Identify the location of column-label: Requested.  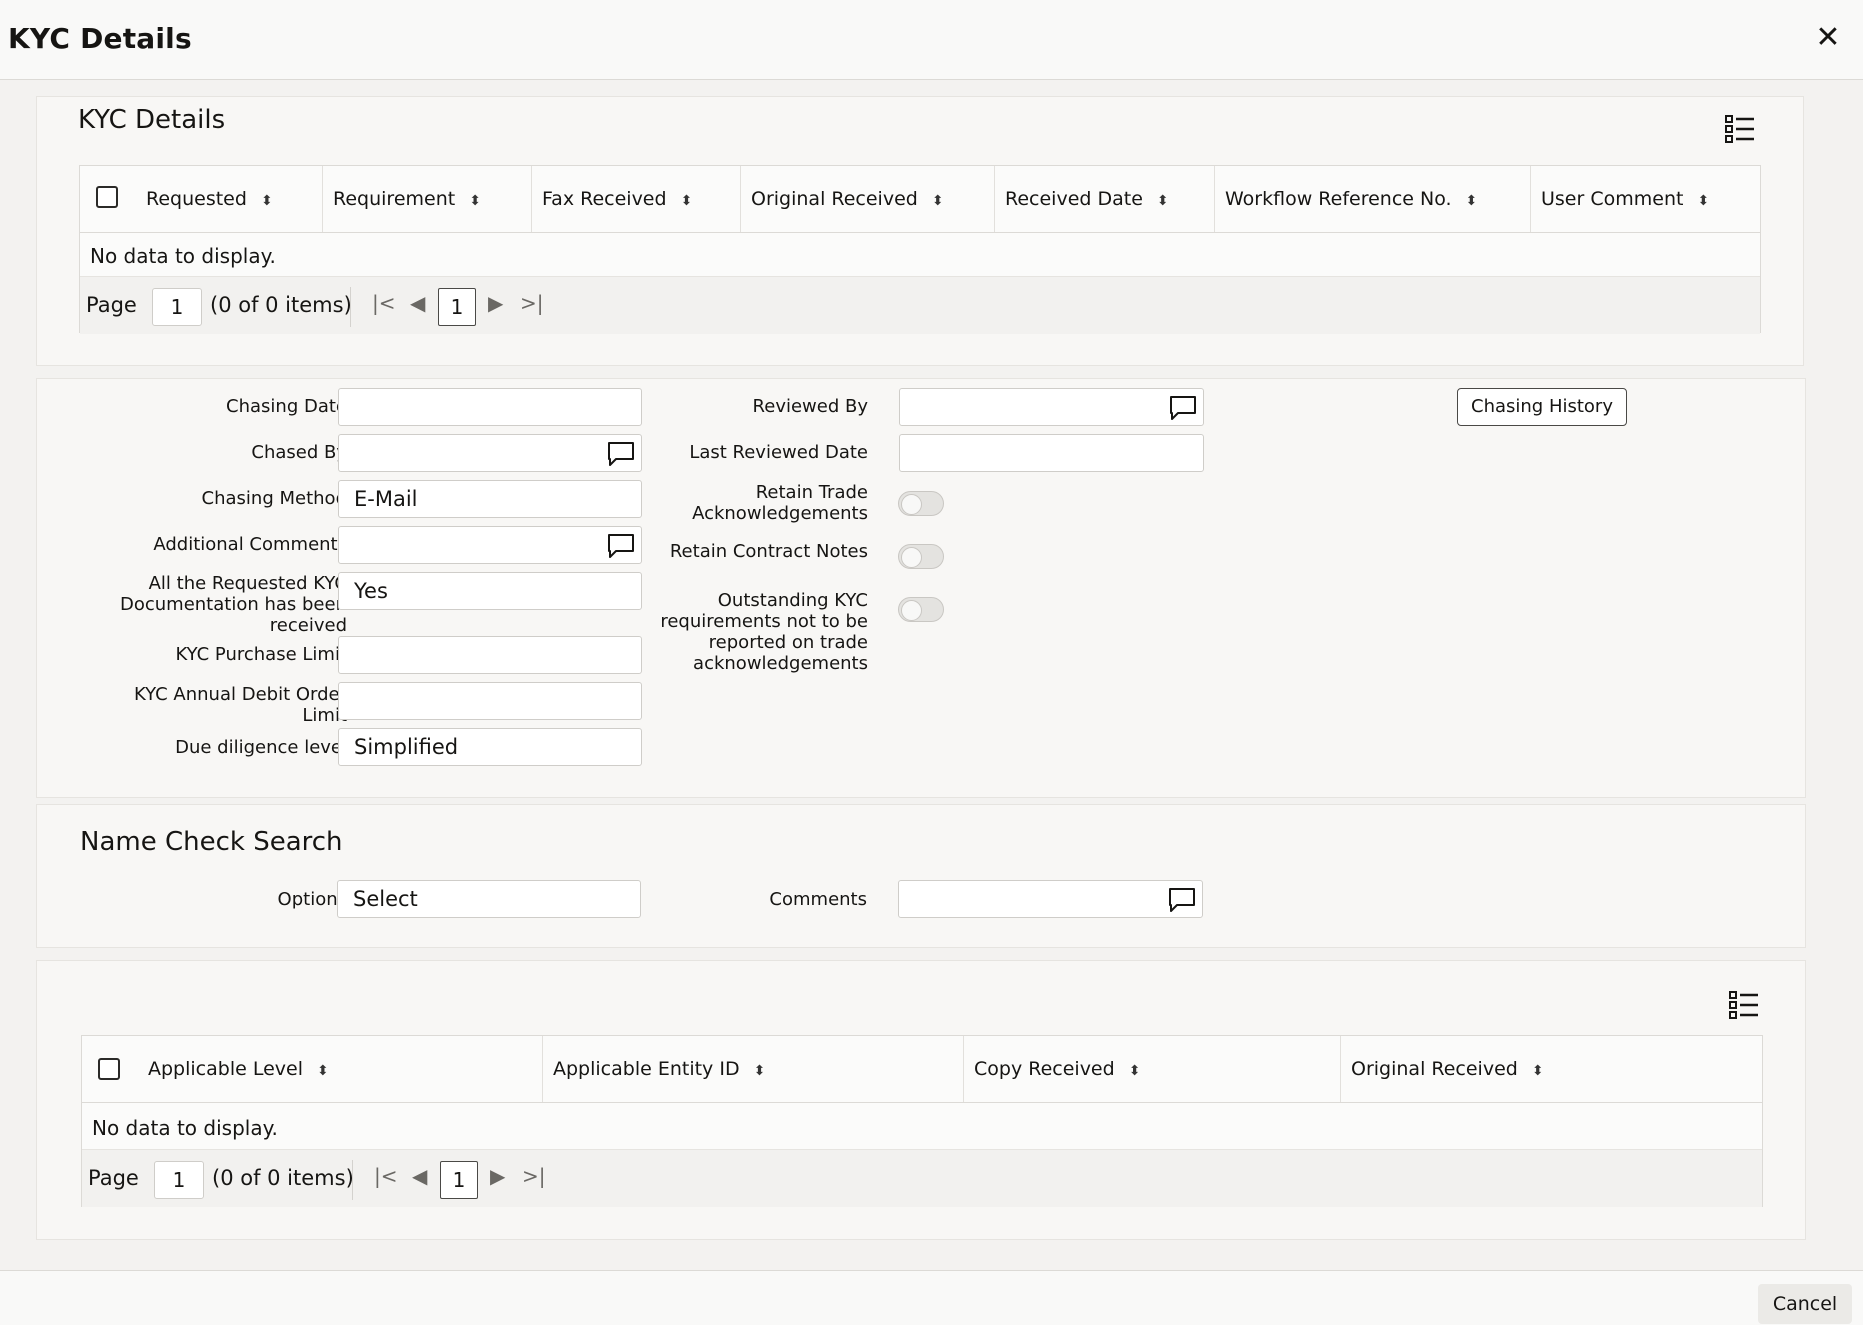
(196, 199).